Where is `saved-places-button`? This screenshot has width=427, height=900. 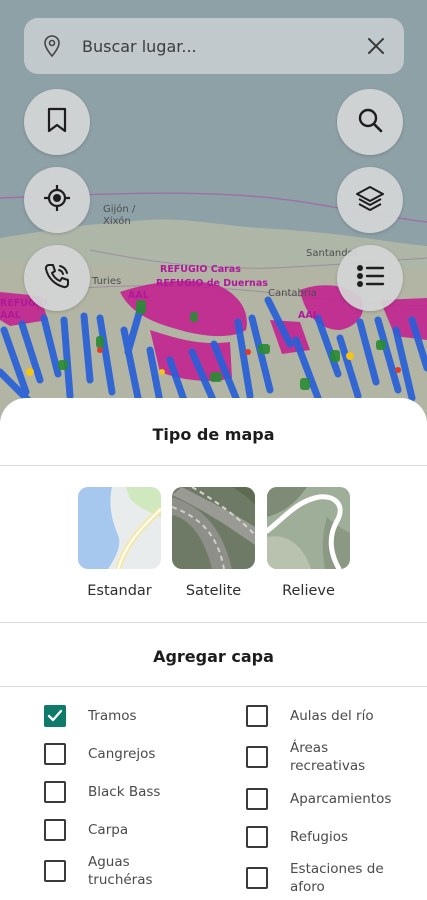 saved-places-button is located at coordinates (57, 122).